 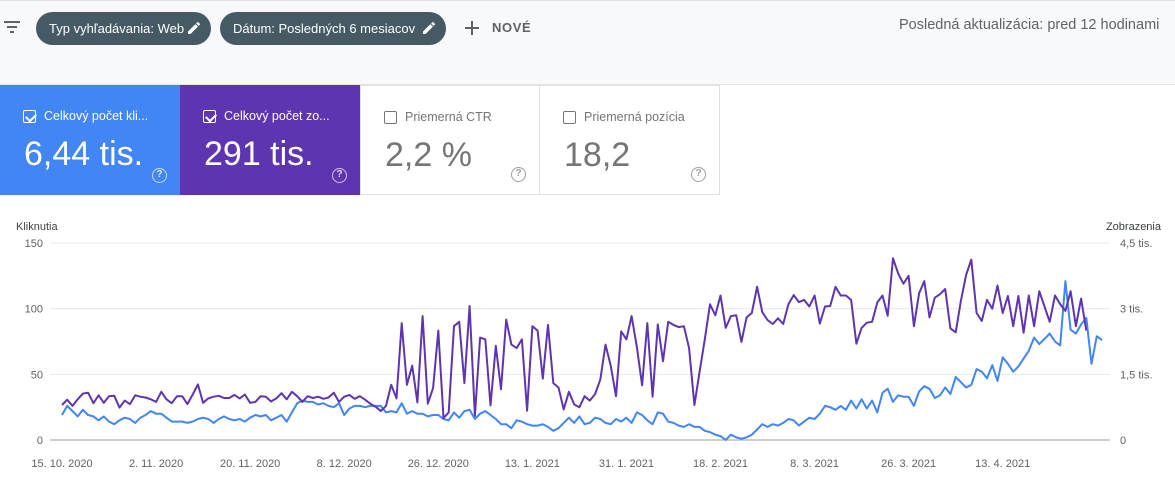 What do you see at coordinates (512, 27) in the screenshot?
I see `new-button-label: NOVÉ` at bounding box center [512, 27].